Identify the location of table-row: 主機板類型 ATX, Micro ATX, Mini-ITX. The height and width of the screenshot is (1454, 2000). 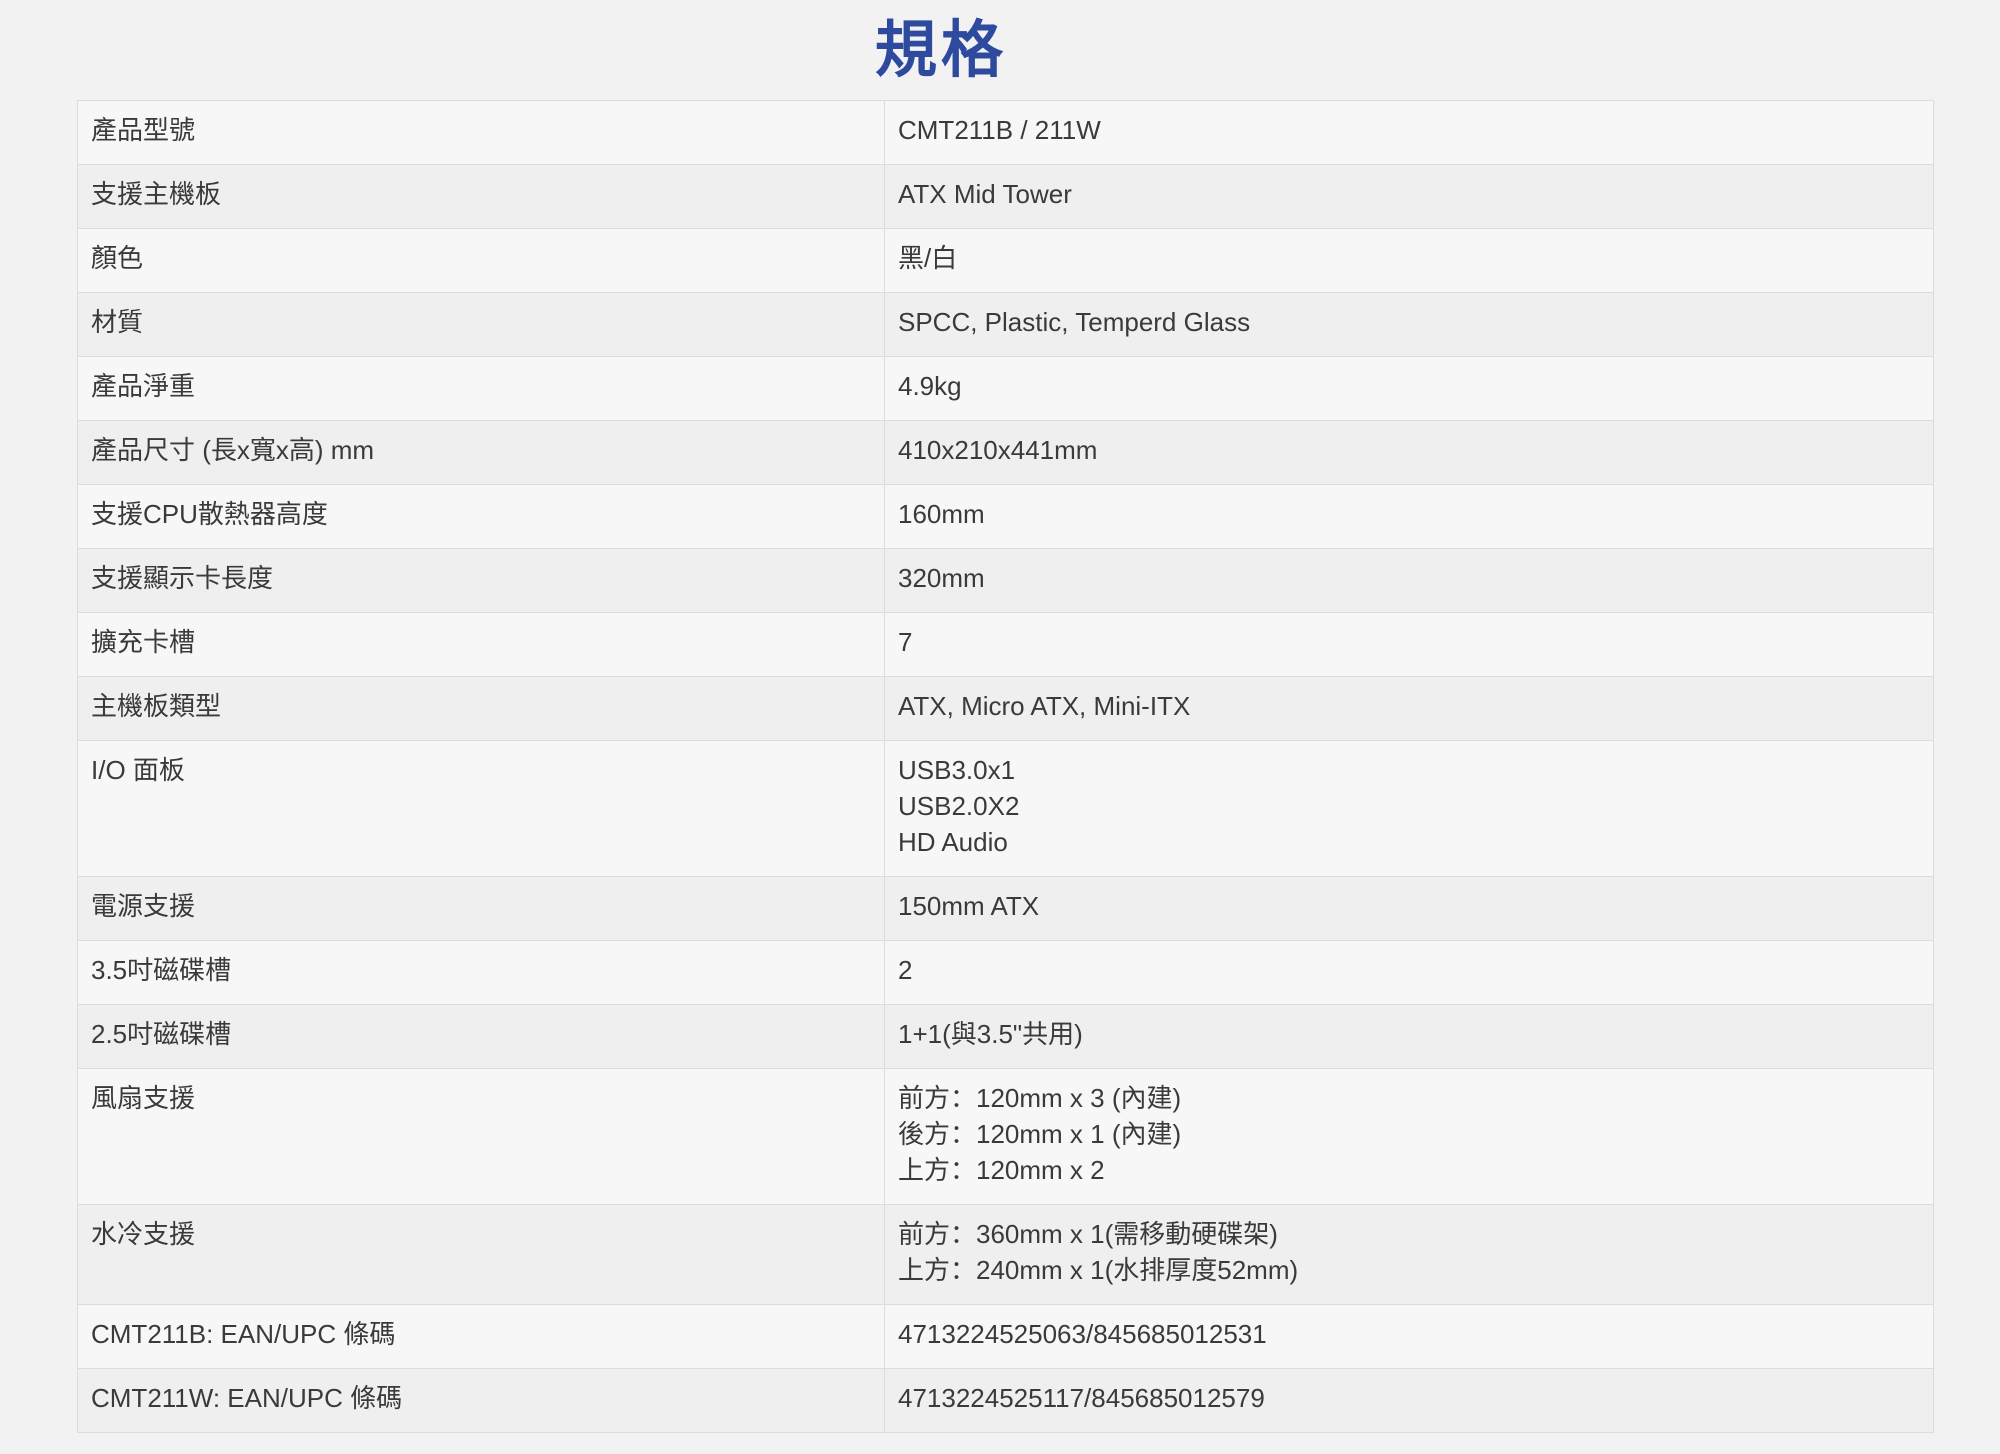
(1005, 708).